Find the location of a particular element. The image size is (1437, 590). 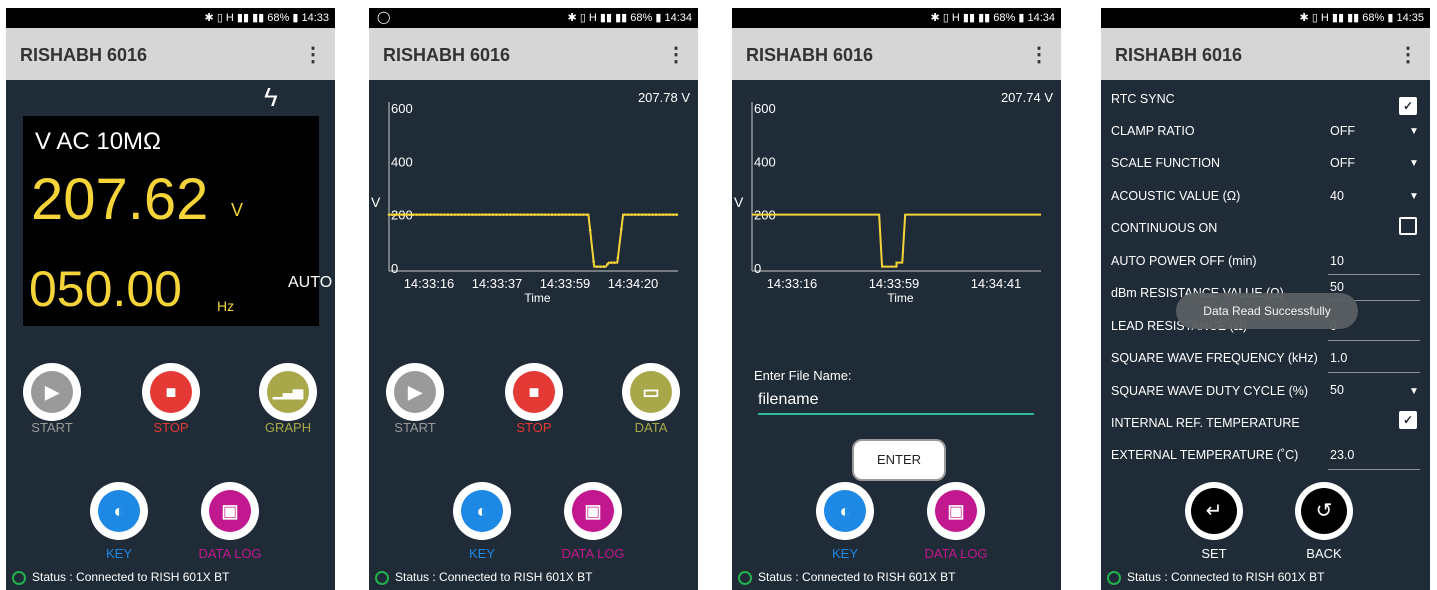

continuous-on-checkbox is located at coordinates (1408, 226).